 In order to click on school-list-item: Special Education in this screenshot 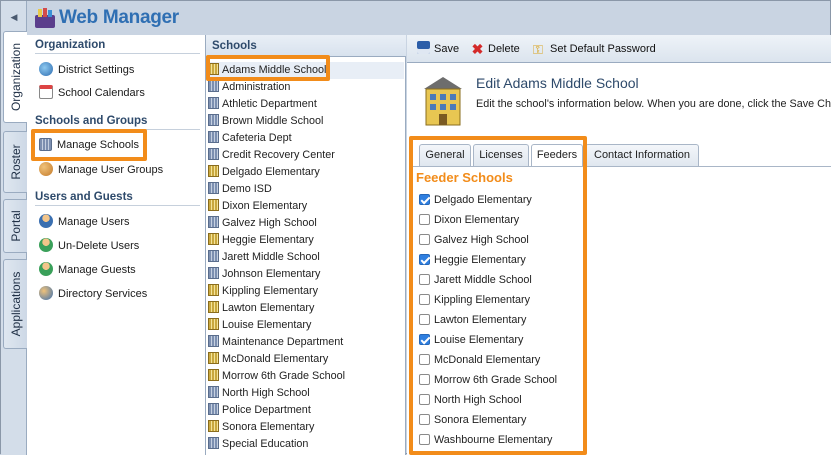, I will do `click(306, 444)`.